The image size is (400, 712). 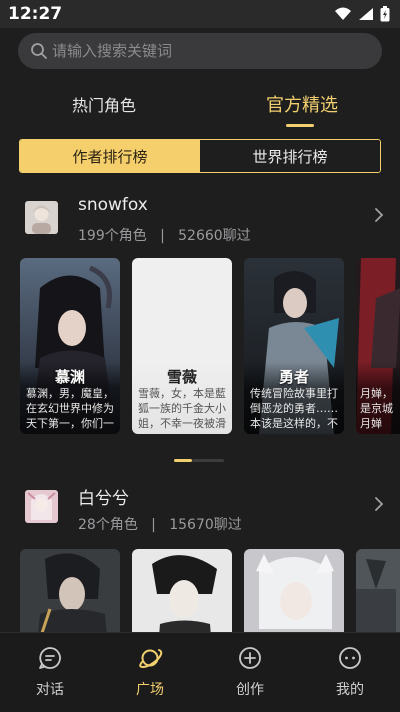 What do you see at coordinates (151, 659) in the screenshot?
I see `planet-icon` at bounding box center [151, 659].